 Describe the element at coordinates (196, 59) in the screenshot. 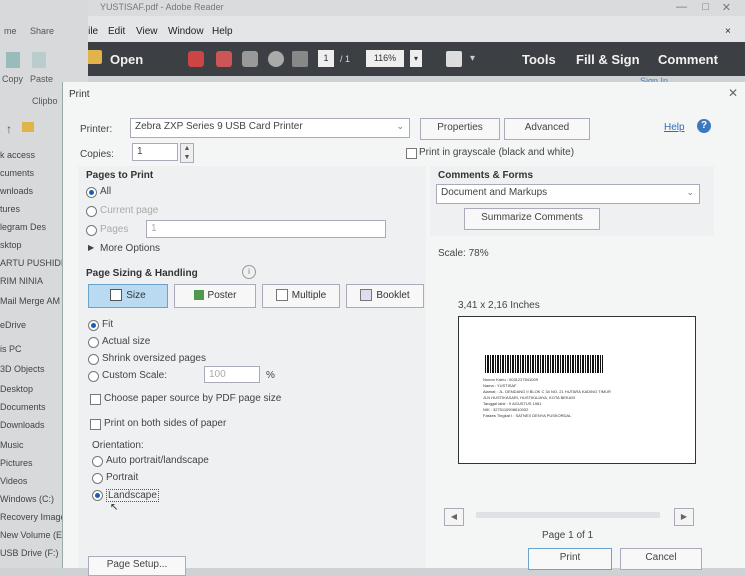

I see `create-pdf-icon` at that location.